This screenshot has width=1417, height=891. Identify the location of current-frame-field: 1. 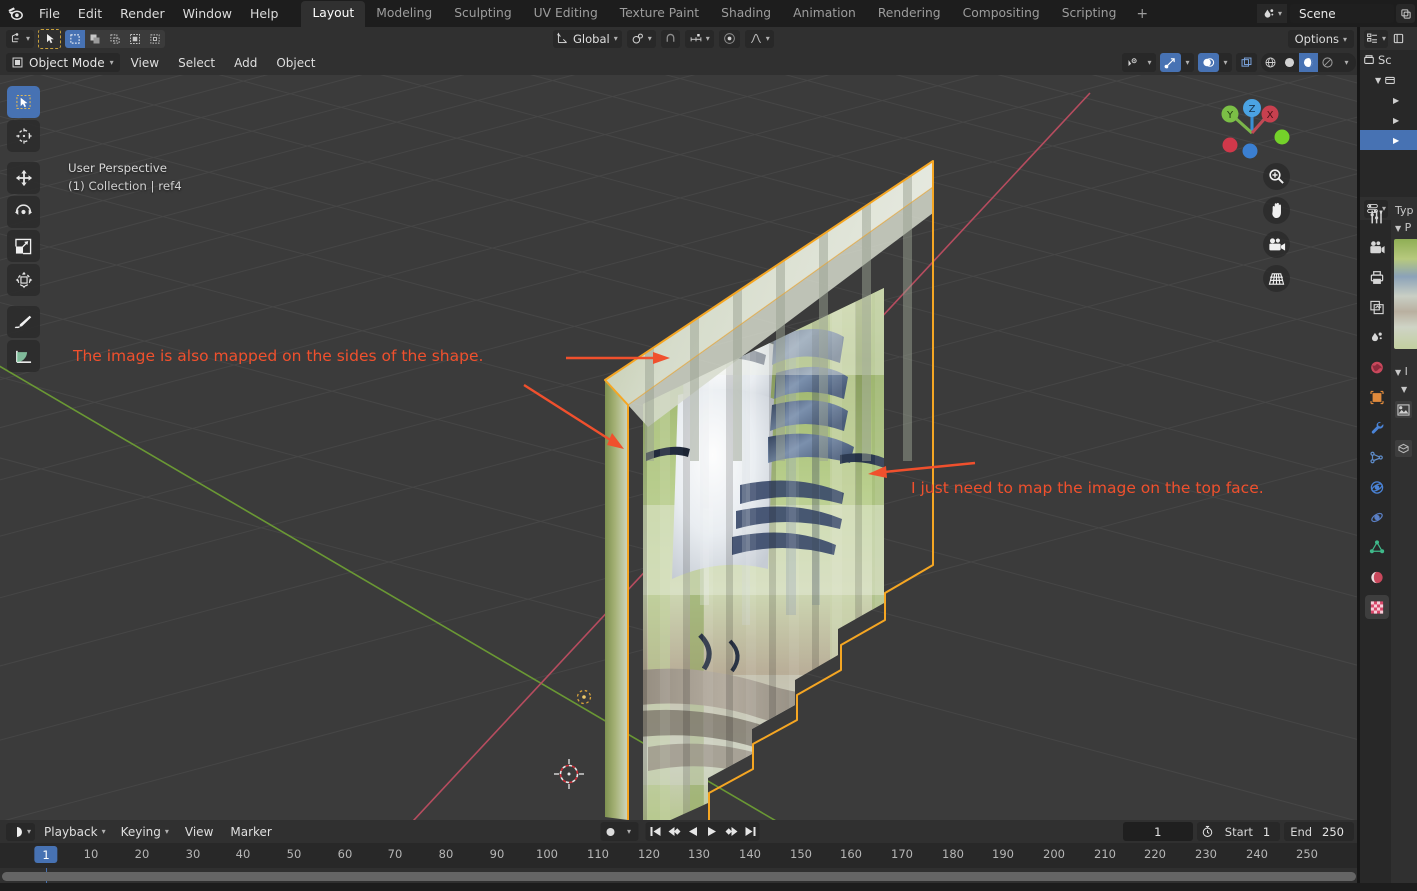
(1157, 831).